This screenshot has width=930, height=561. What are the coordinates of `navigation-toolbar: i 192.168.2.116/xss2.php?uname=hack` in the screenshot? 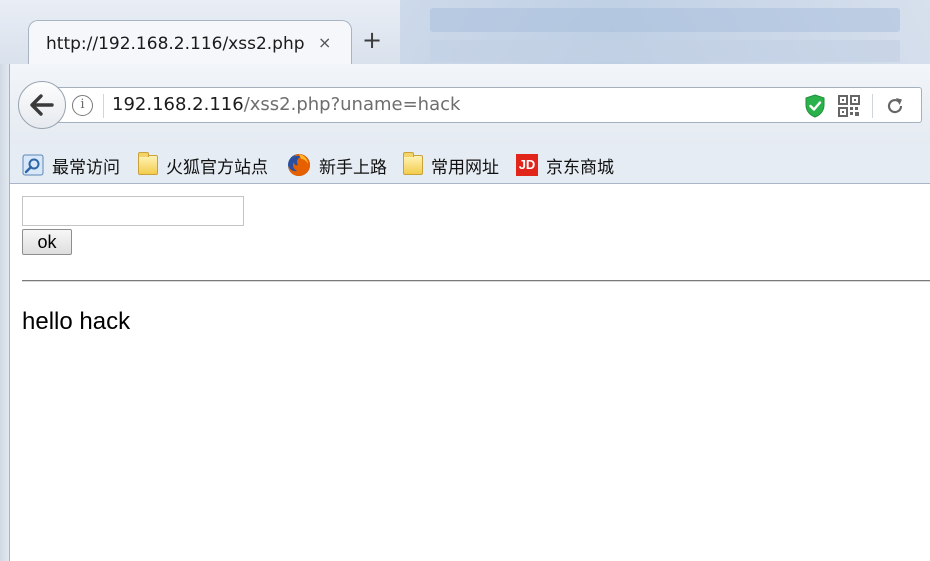 It's located at (470, 104).